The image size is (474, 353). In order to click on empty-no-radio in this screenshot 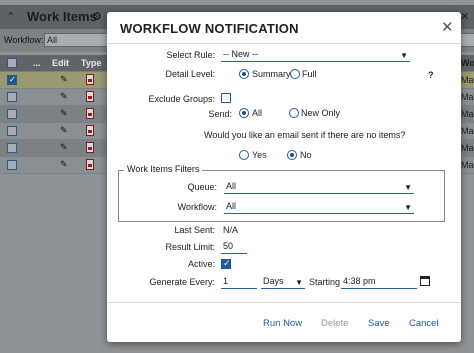, I will do `click(292, 155)`.